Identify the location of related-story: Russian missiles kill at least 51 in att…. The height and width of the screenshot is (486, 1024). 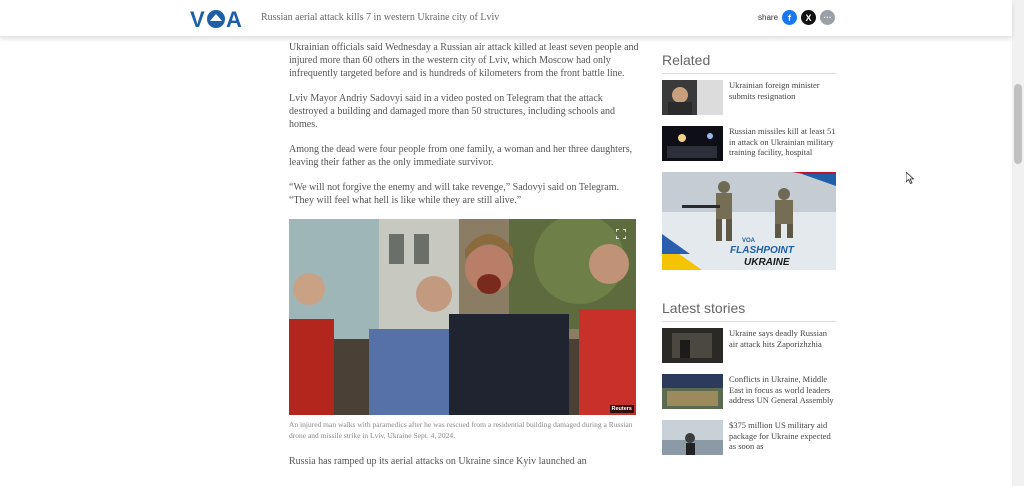
(749, 143).